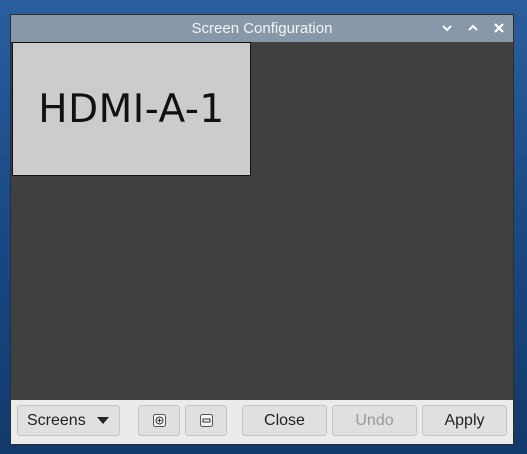 The image size is (527, 454). I want to click on apply-button: Apply, so click(464, 420).